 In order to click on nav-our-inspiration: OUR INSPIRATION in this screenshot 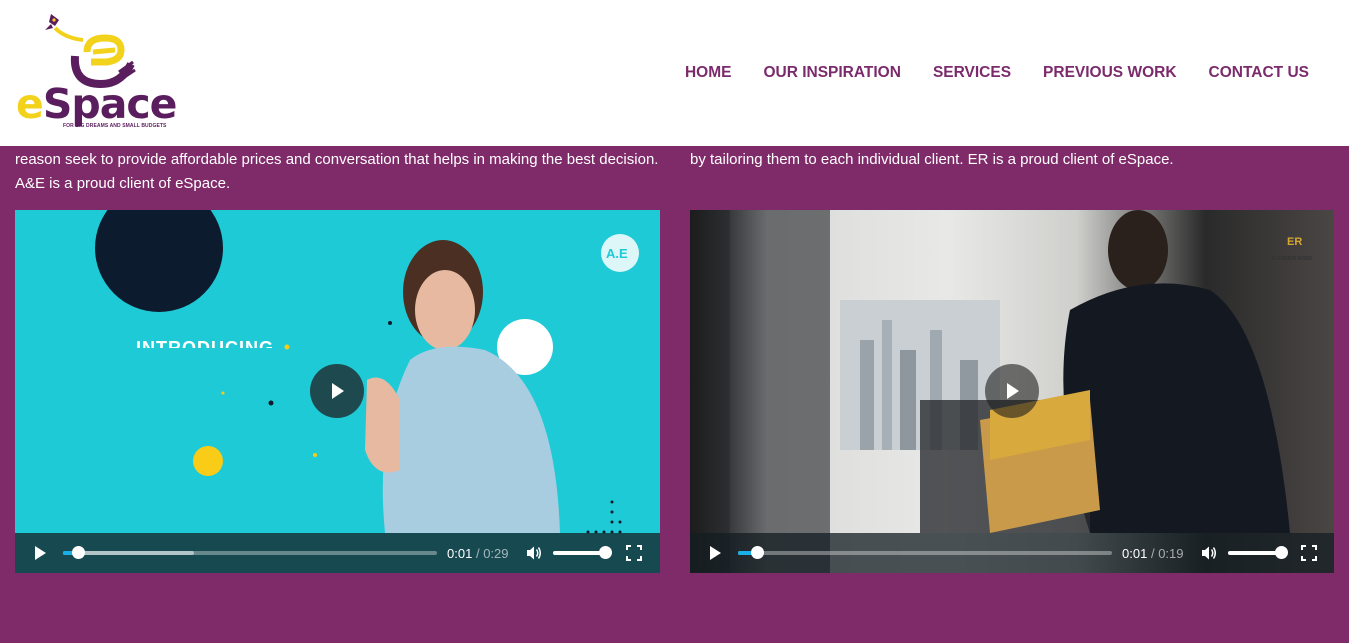, I will do `click(832, 73)`.